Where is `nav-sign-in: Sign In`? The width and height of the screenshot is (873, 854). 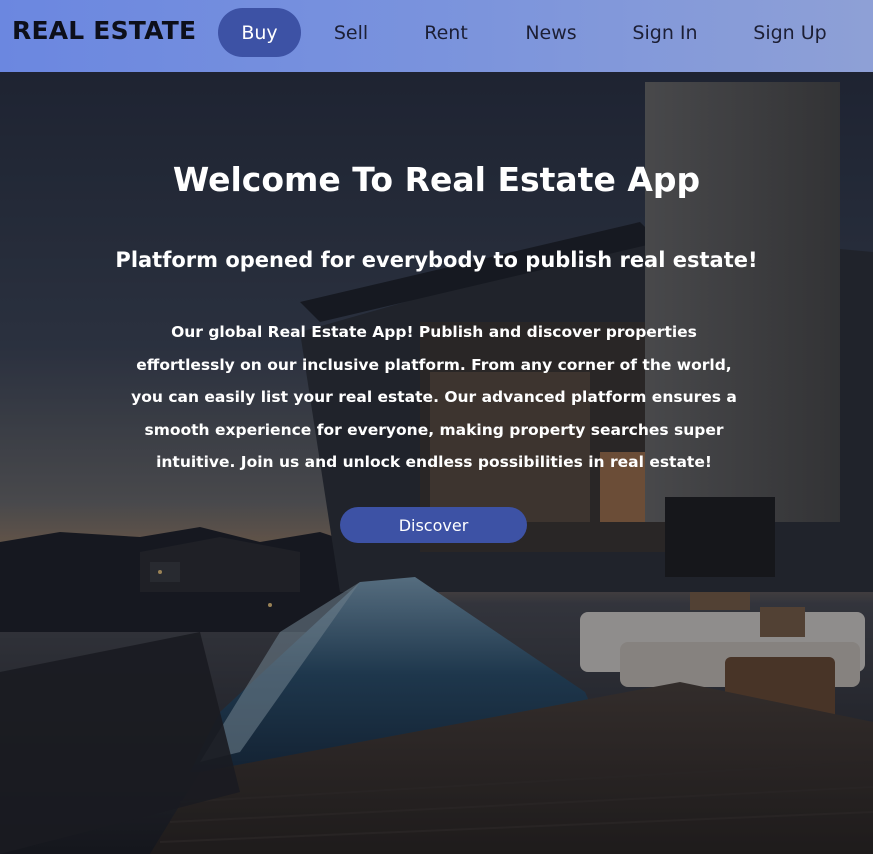
nav-sign-in: Sign In is located at coordinates (665, 32).